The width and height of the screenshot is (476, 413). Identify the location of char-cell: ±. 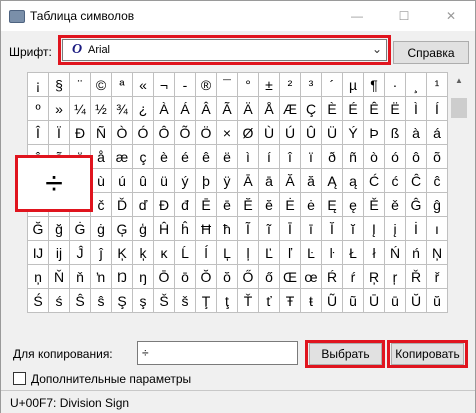
(269, 85).